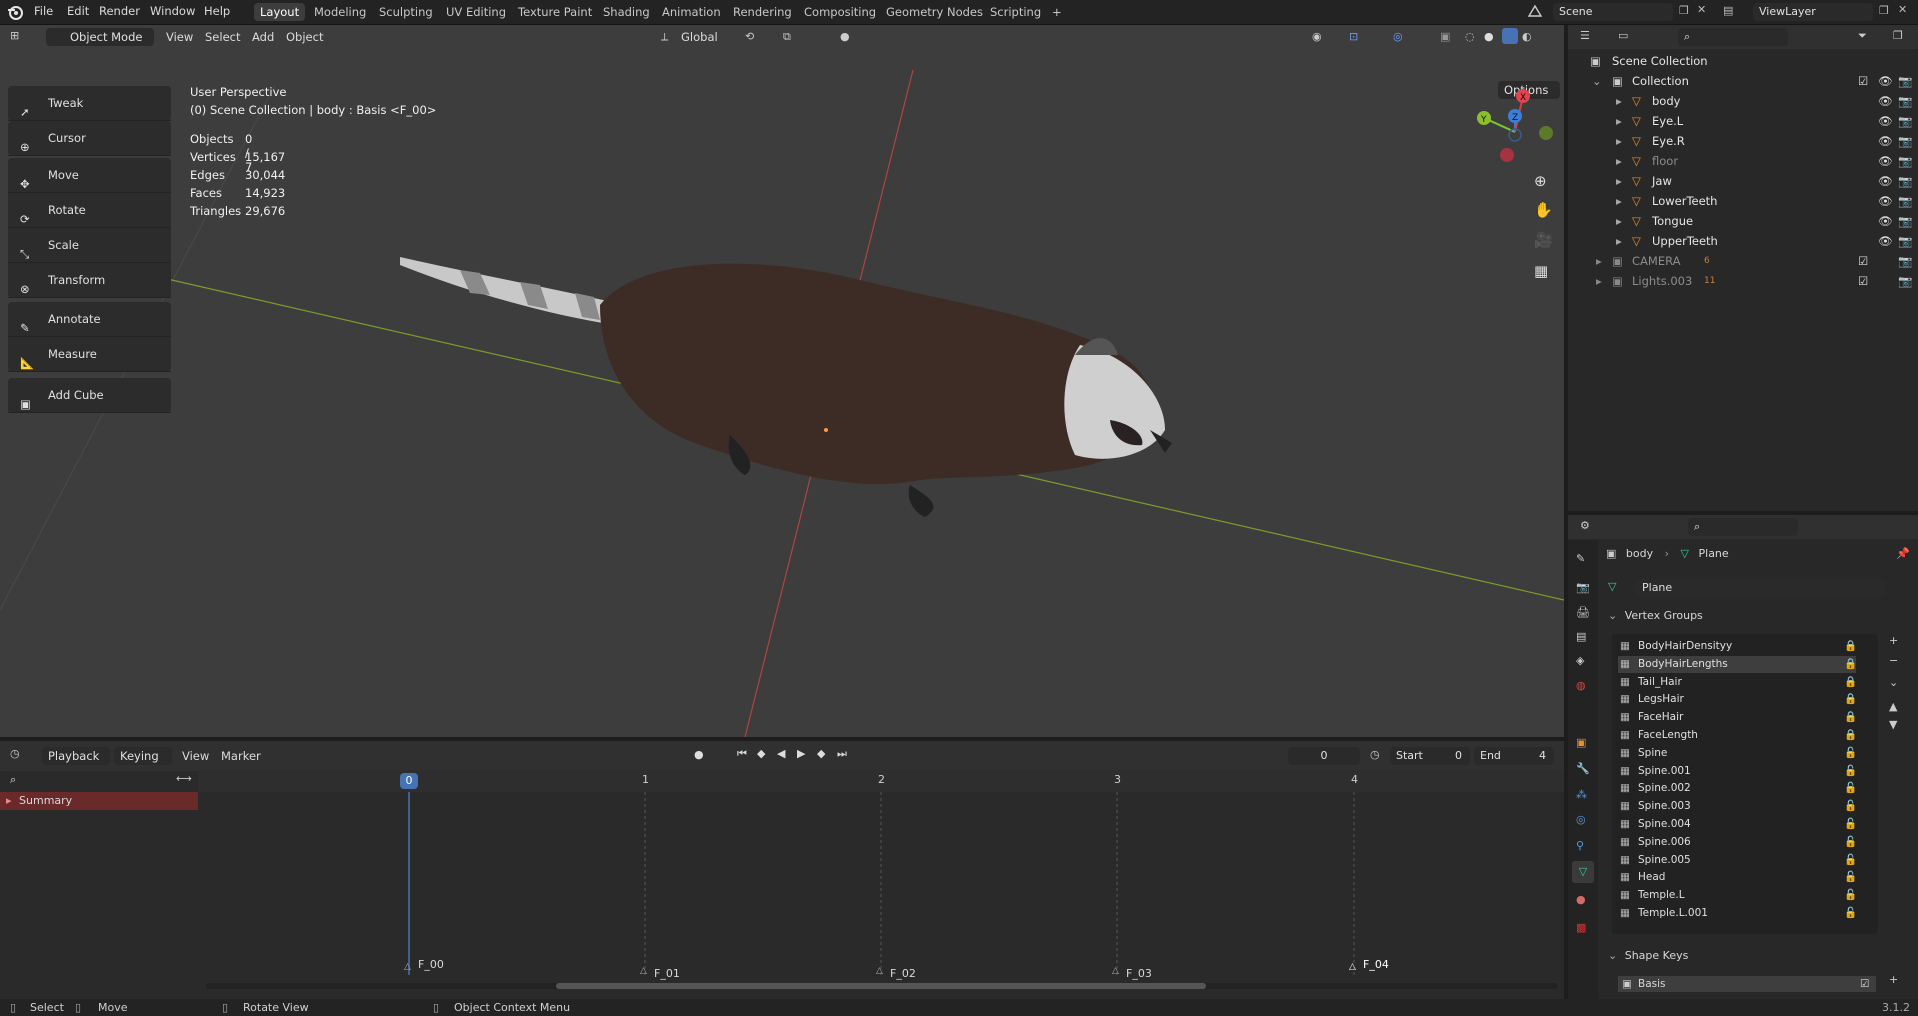 This screenshot has width=1918, height=1016. What do you see at coordinates (1376, 964) in the screenshot?
I see `marker-label: F_04` at bounding box center [1376, 964].